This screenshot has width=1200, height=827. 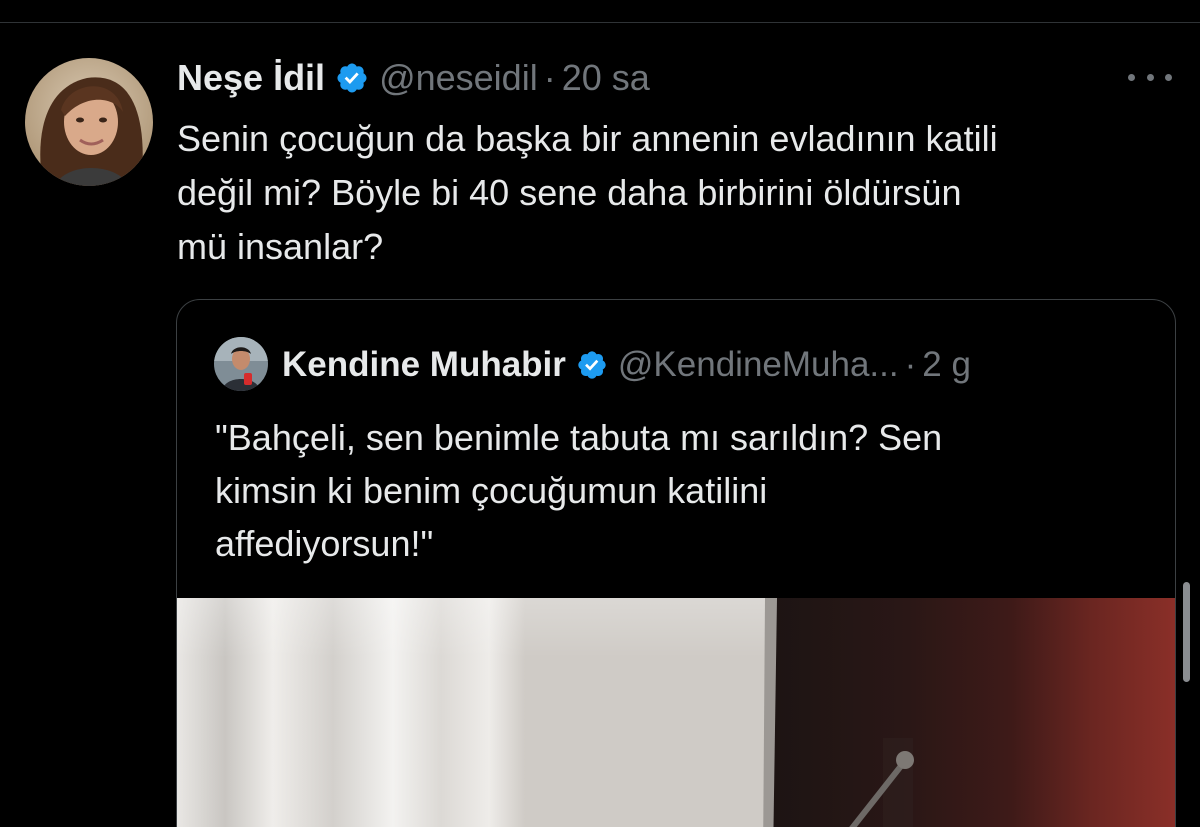 What do you see at coordinates (324, 543) in the screenshot?
I see `quoted-text-line: affediyorsun!"` at bounding box center [324, 543].